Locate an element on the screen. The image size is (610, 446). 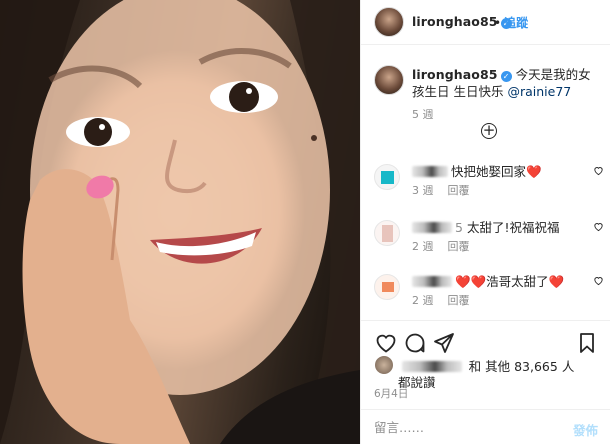
post-comment-button: 發佈 is located at coordinates (585, 429).